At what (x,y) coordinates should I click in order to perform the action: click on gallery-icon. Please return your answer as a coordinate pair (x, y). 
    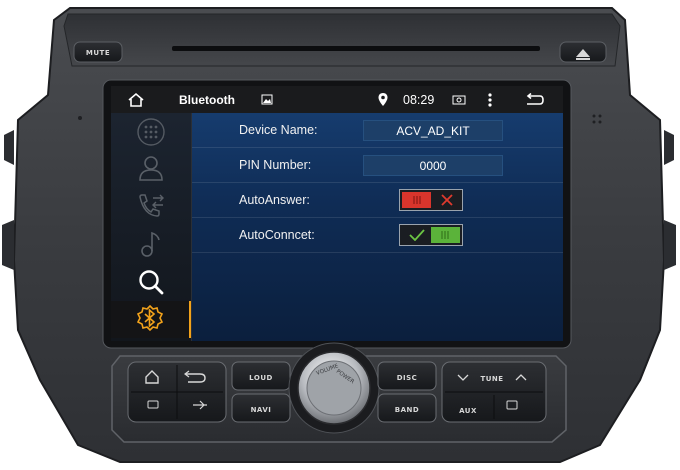
    Looking at the image, I should click on (267, 99).